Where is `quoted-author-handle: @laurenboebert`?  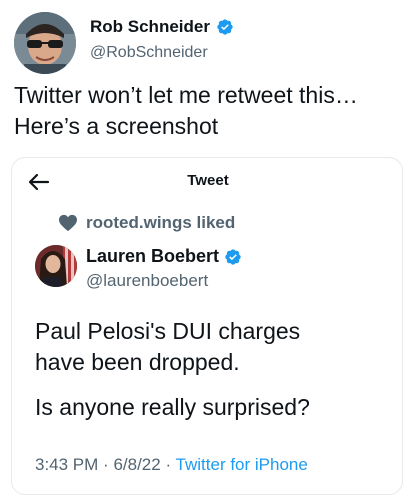
quoted-author-handle: @laurenboebert is located at coordinates (147, 281).